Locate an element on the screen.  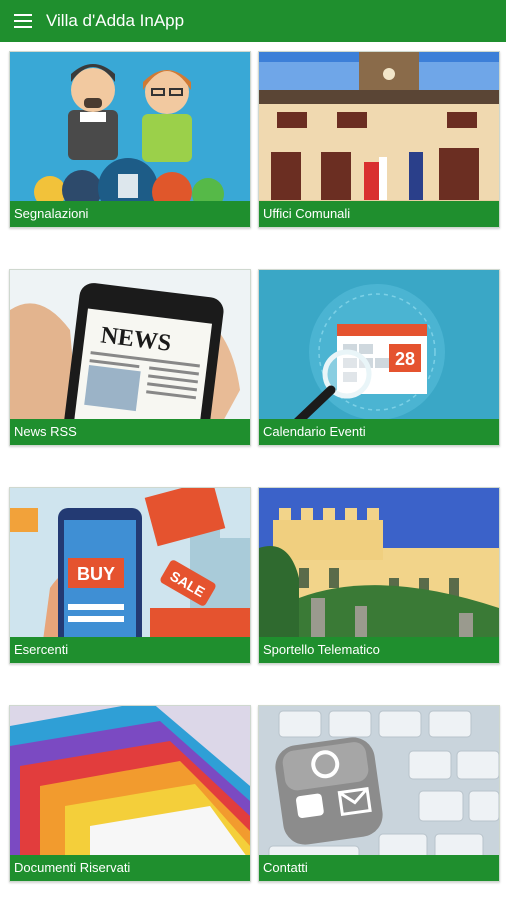
tile-label: Uffici Comunali is located at coordinates (379, 214).